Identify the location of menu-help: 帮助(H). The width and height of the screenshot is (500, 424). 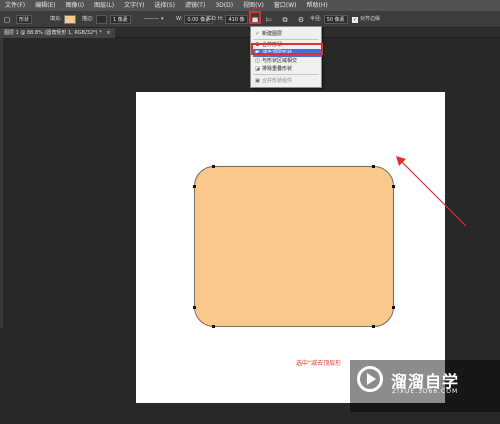
(317, 5).